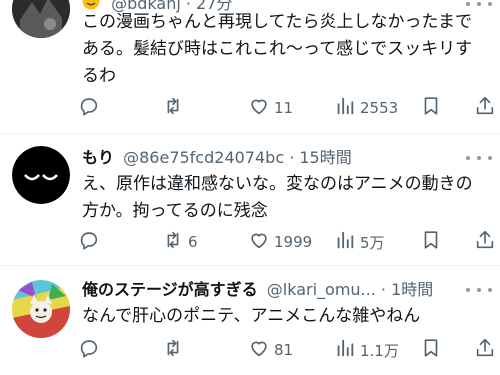 This screenshot has height=375, width=500. I want to click on view-count: 1.1万, so click(379, 350).